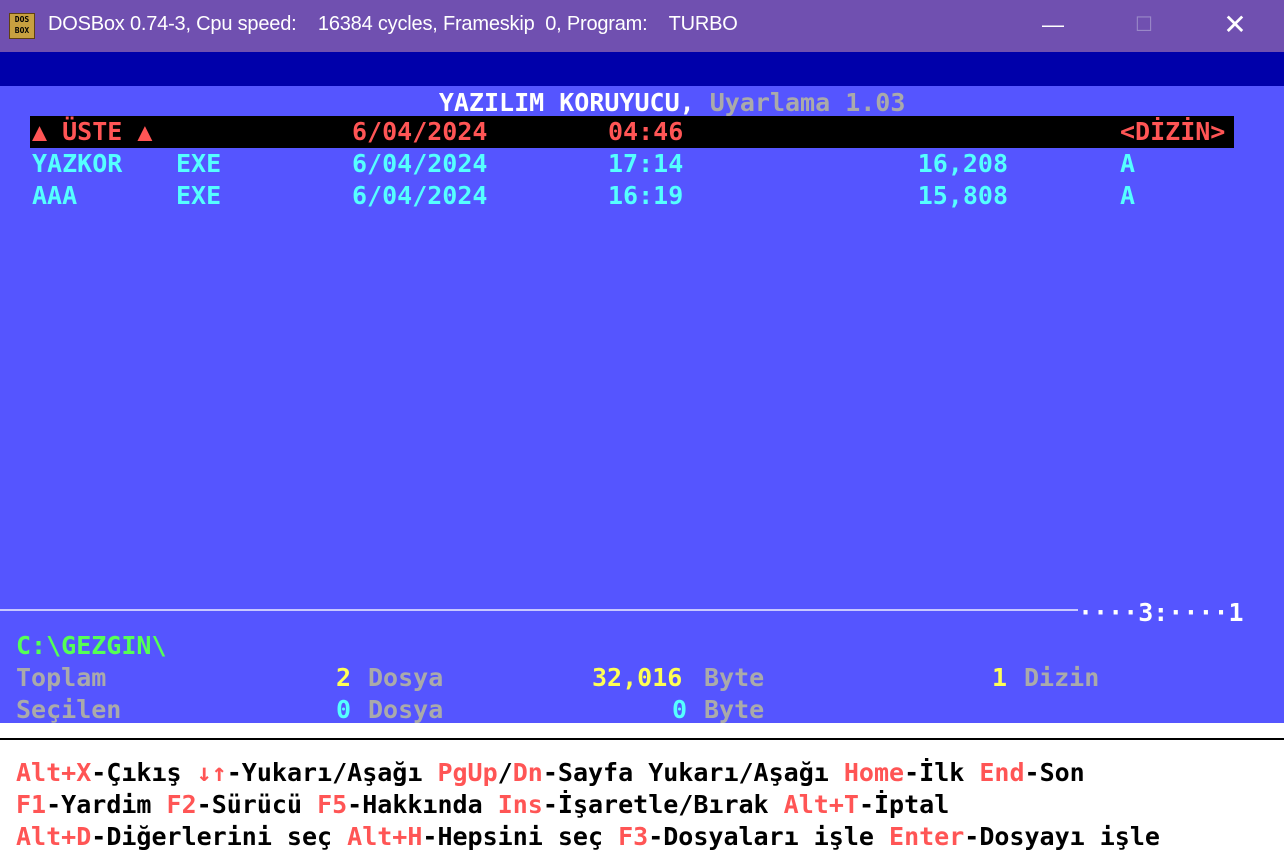 The height and width of the screenshot is (854, 1284). What do you see at coordinates (54, 196) in the screenshot?
I see `file-name: AAA` at bounding box center [54, 196].